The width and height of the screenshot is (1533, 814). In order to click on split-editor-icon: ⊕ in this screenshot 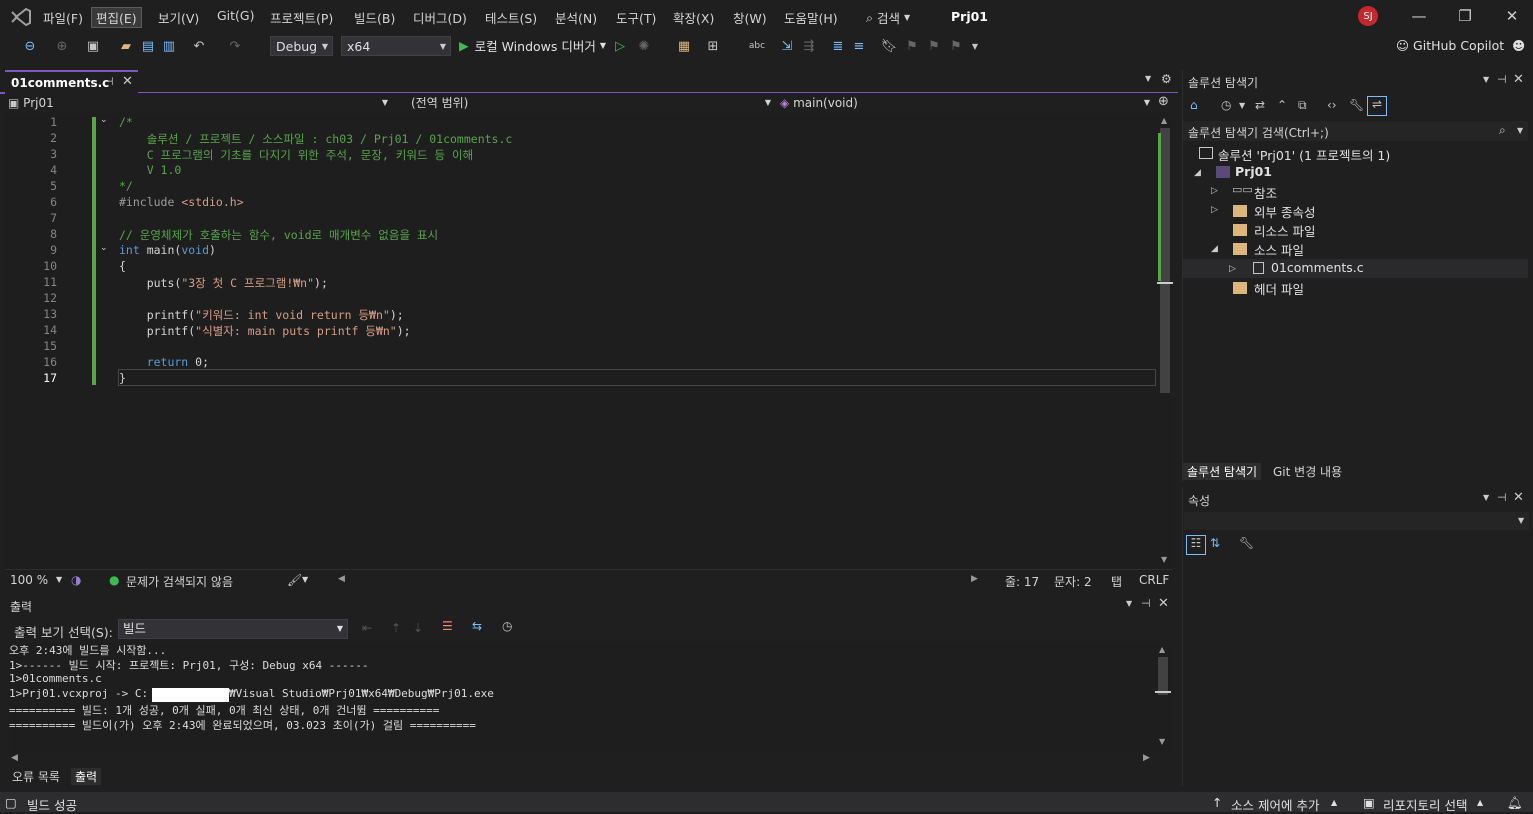, I will do `click(1163, 101)`.